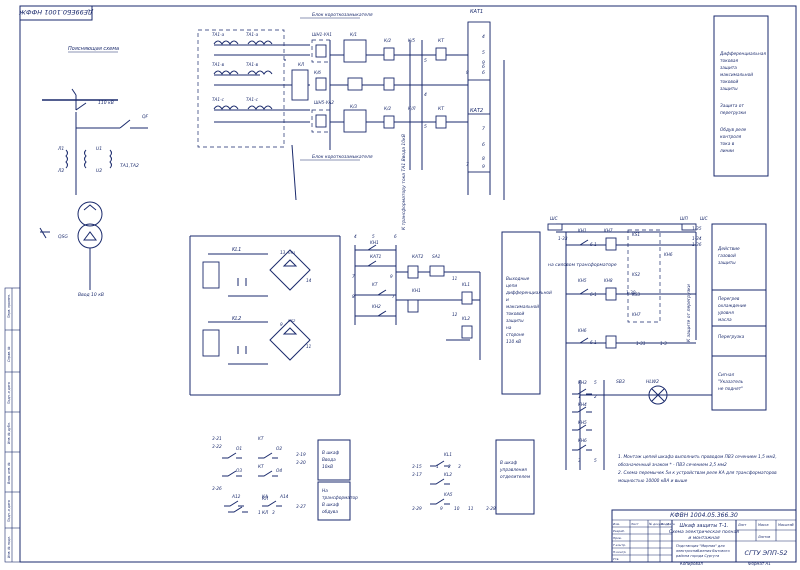 This screenshot has height=570, width=800. What do you see at coordinates (284, 497) in the screenshot?
I see `bottom-left-more: А14` at bounding box center [284, 497].